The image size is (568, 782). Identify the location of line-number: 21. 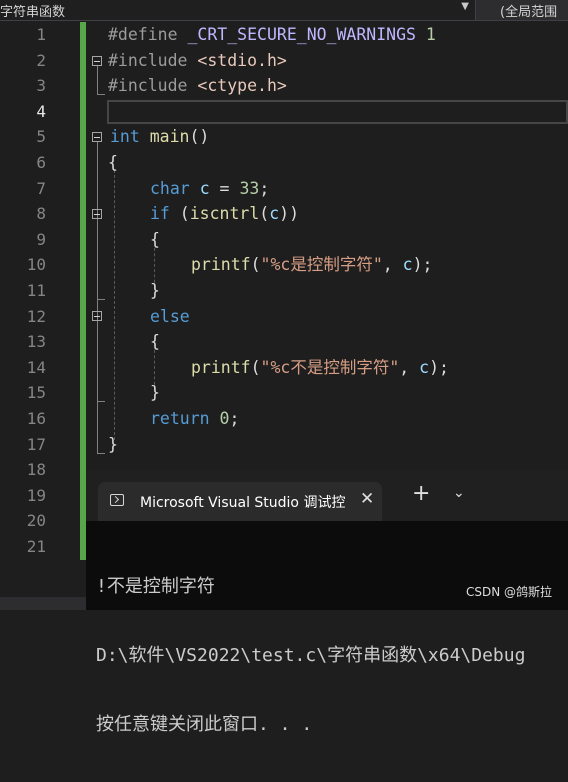
(36, 546).